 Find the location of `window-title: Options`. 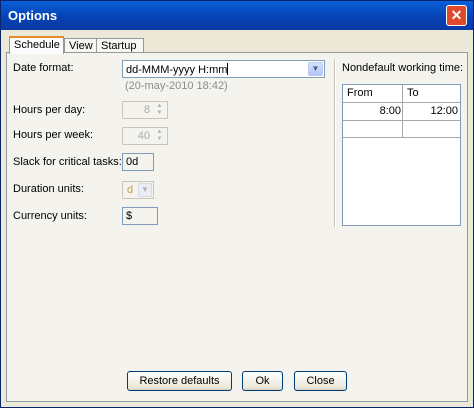

window-title: Options is located at coordinates (33, 15).